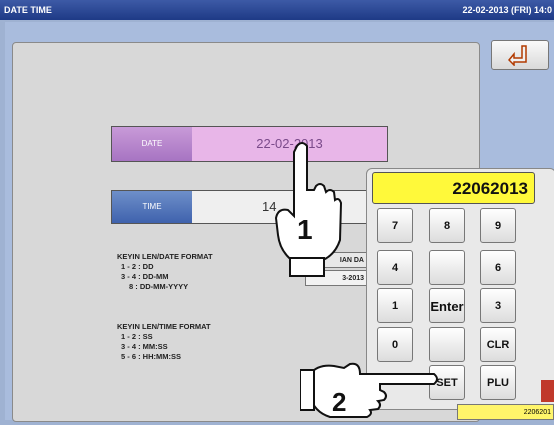 The width and height of the screenshot is (554, 425). I want to click on time-format-line: 1 - 2 : SS, so click(137, 336).